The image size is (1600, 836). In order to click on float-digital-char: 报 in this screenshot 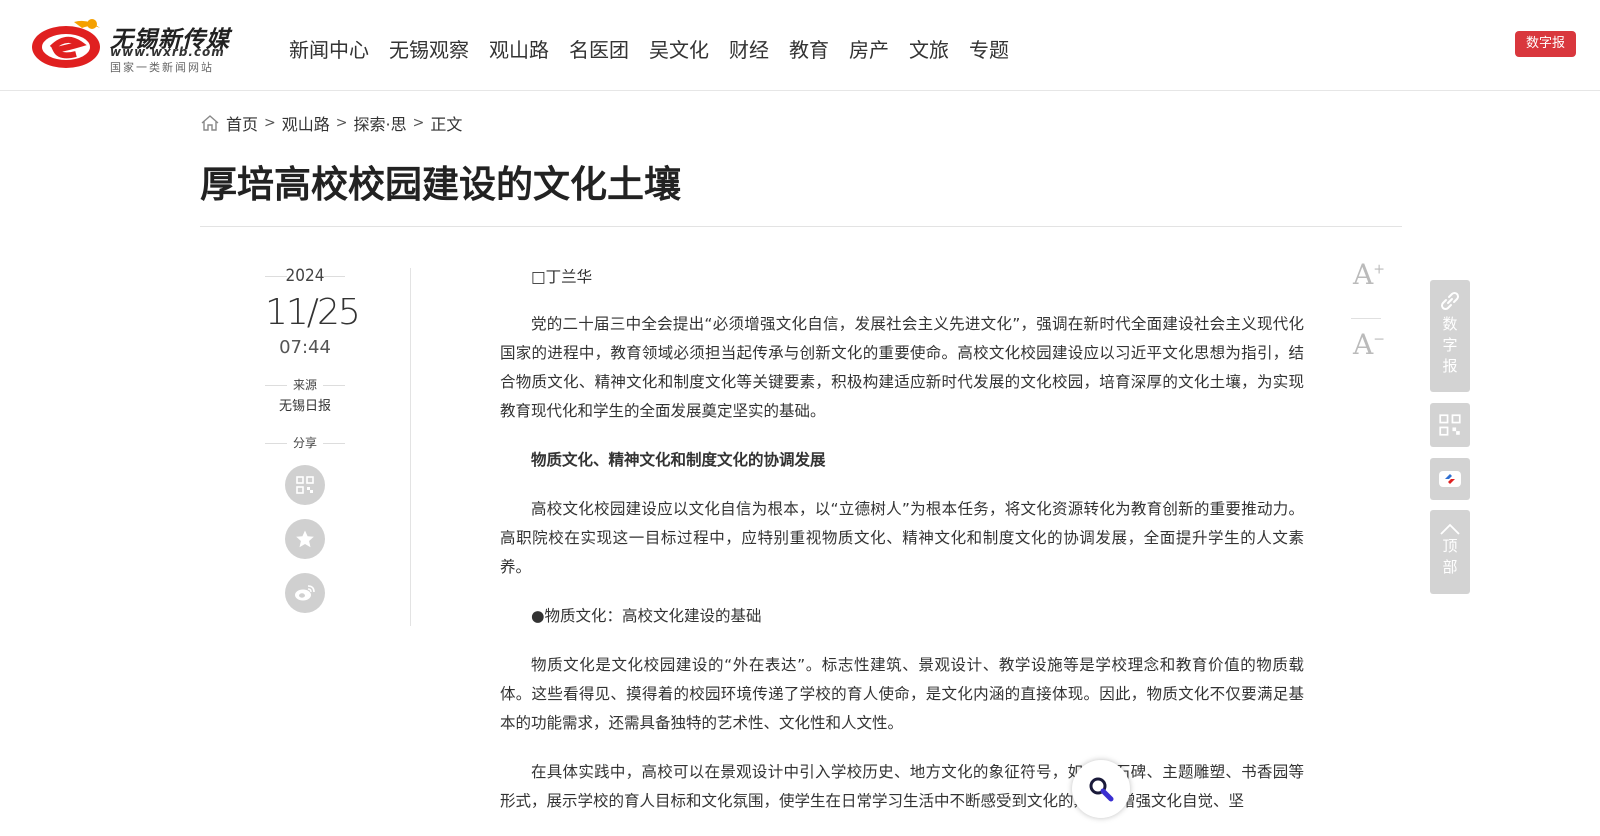, I will do `click(1450, 366)`.